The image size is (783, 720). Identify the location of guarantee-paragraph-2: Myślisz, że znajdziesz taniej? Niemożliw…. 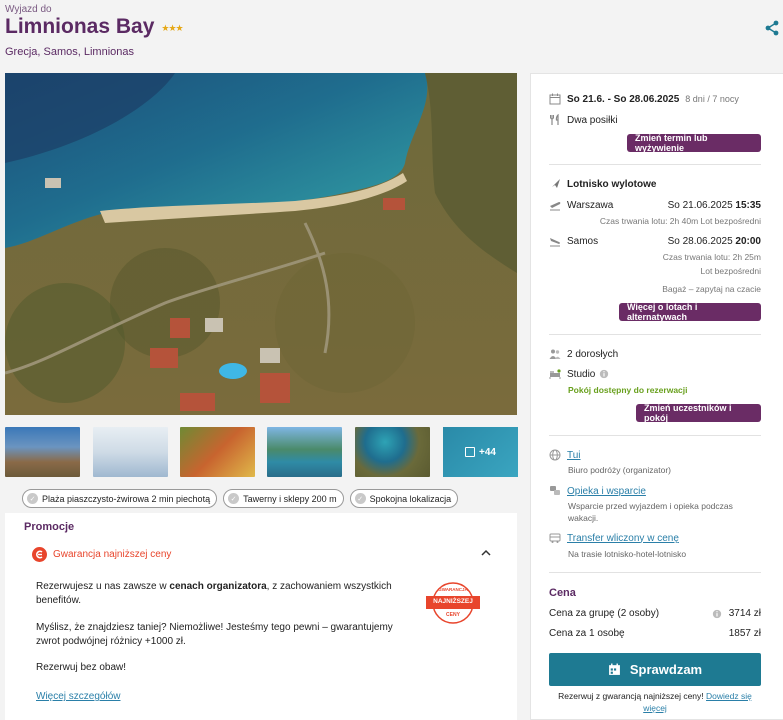
(214, 634).